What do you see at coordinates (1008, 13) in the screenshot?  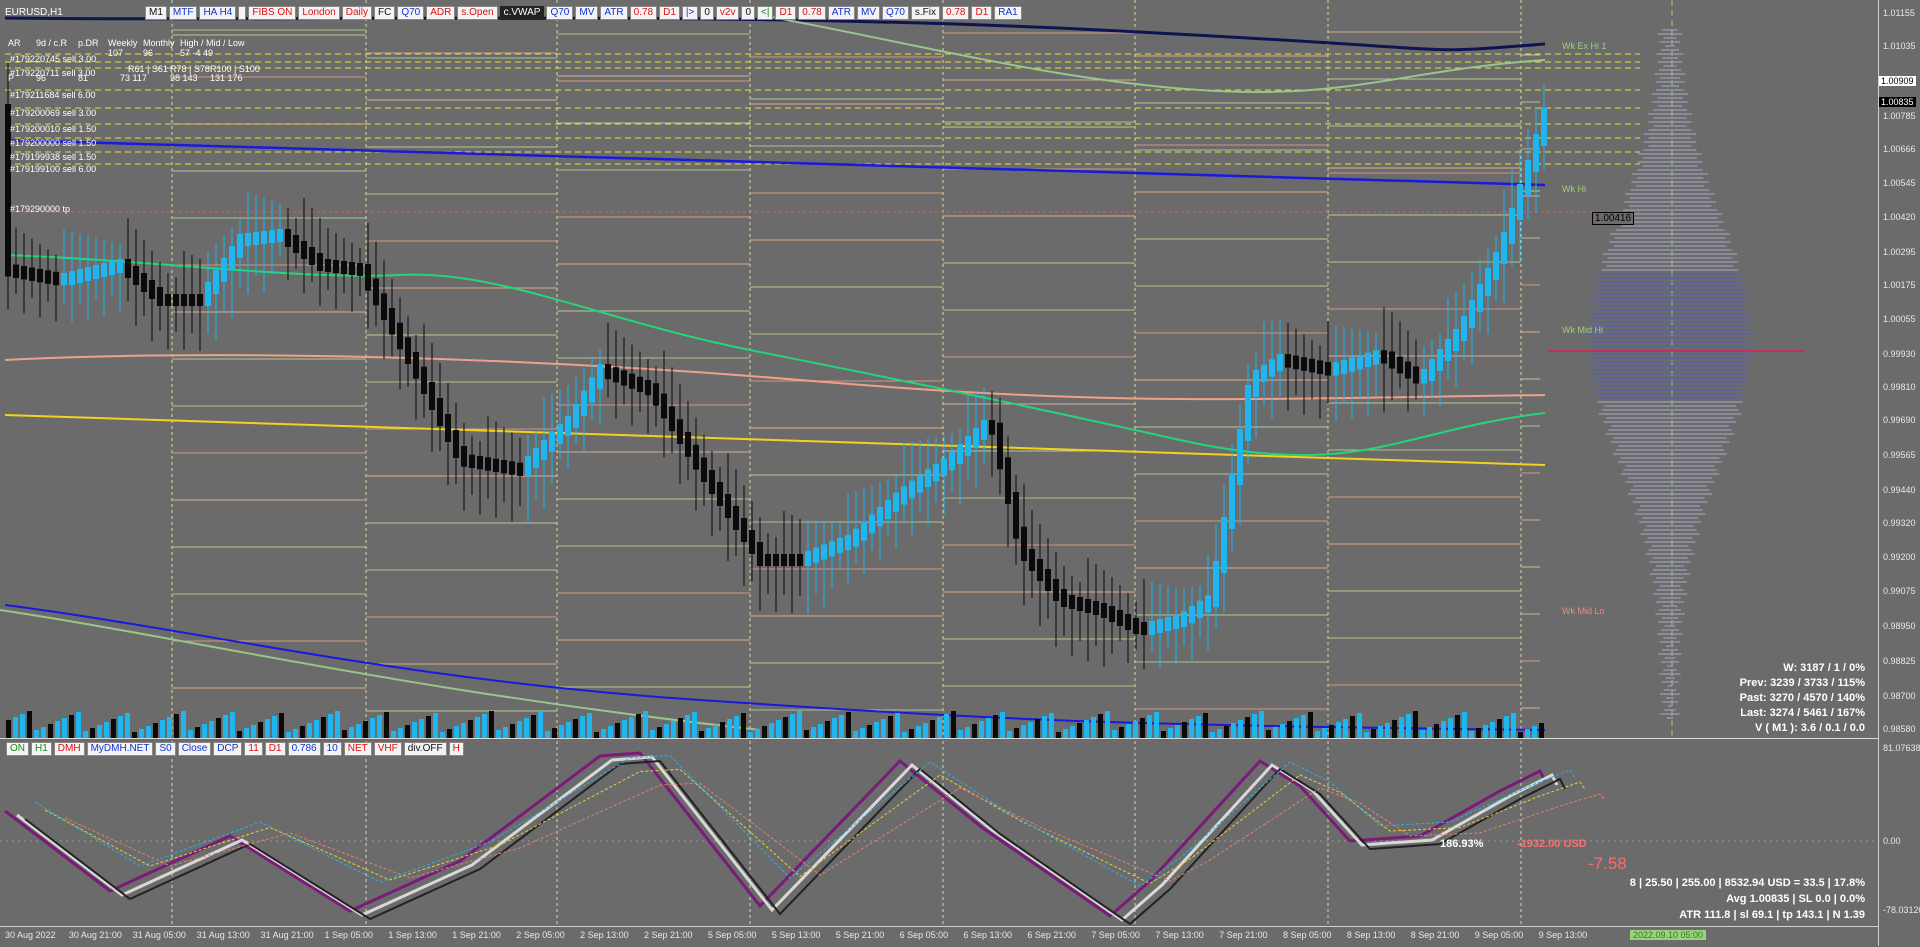 I see `toolbar-button: RA1` at bounding box center [1008, 13].